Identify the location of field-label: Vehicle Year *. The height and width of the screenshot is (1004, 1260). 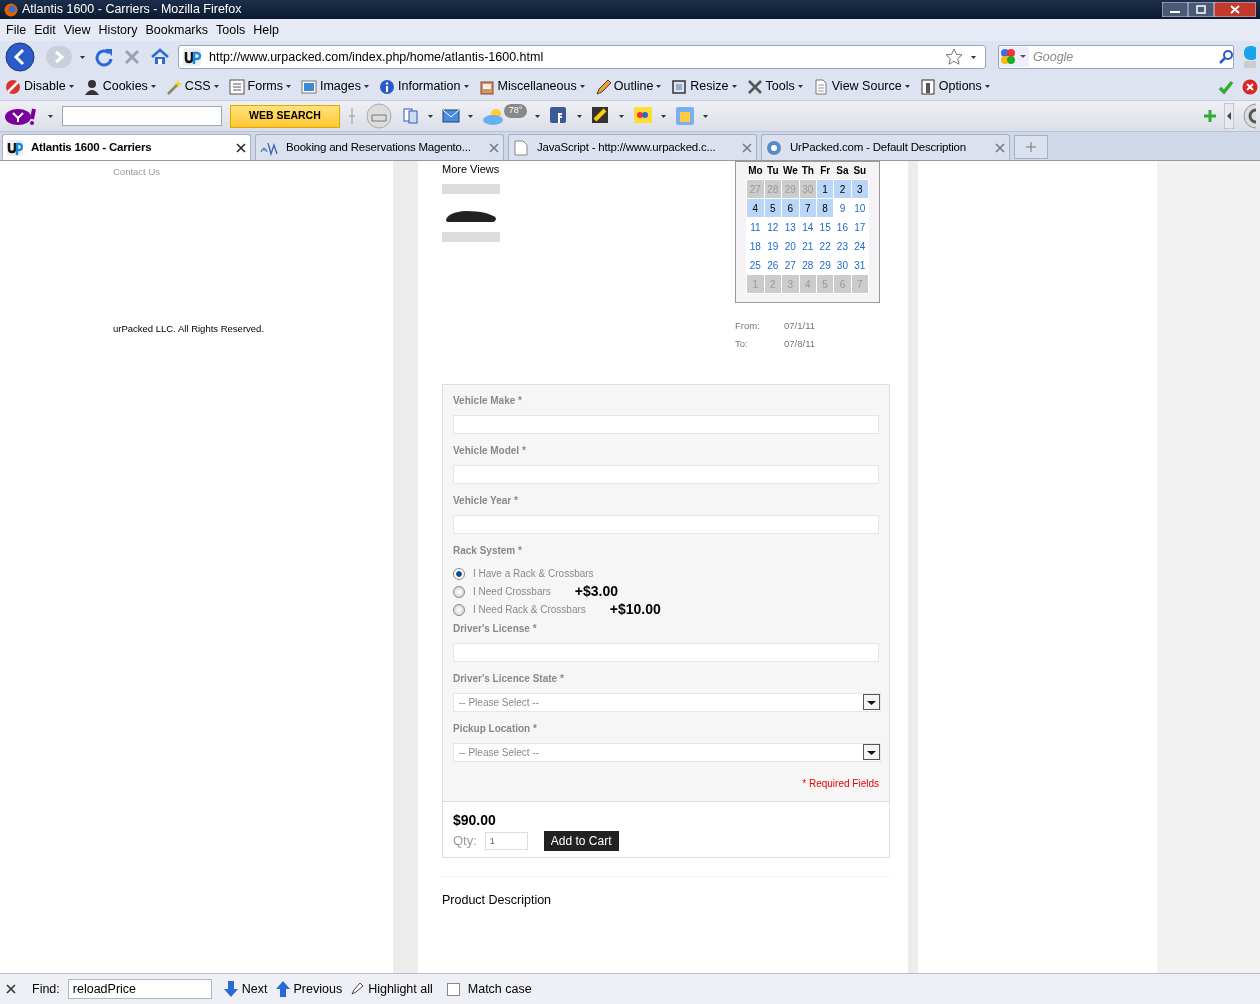
(486, 500).